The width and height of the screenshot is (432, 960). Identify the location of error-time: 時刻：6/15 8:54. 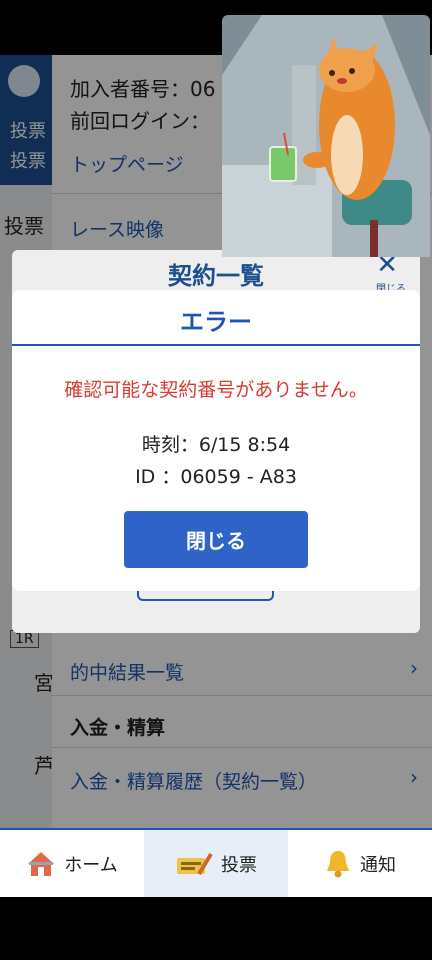
(216, 445).